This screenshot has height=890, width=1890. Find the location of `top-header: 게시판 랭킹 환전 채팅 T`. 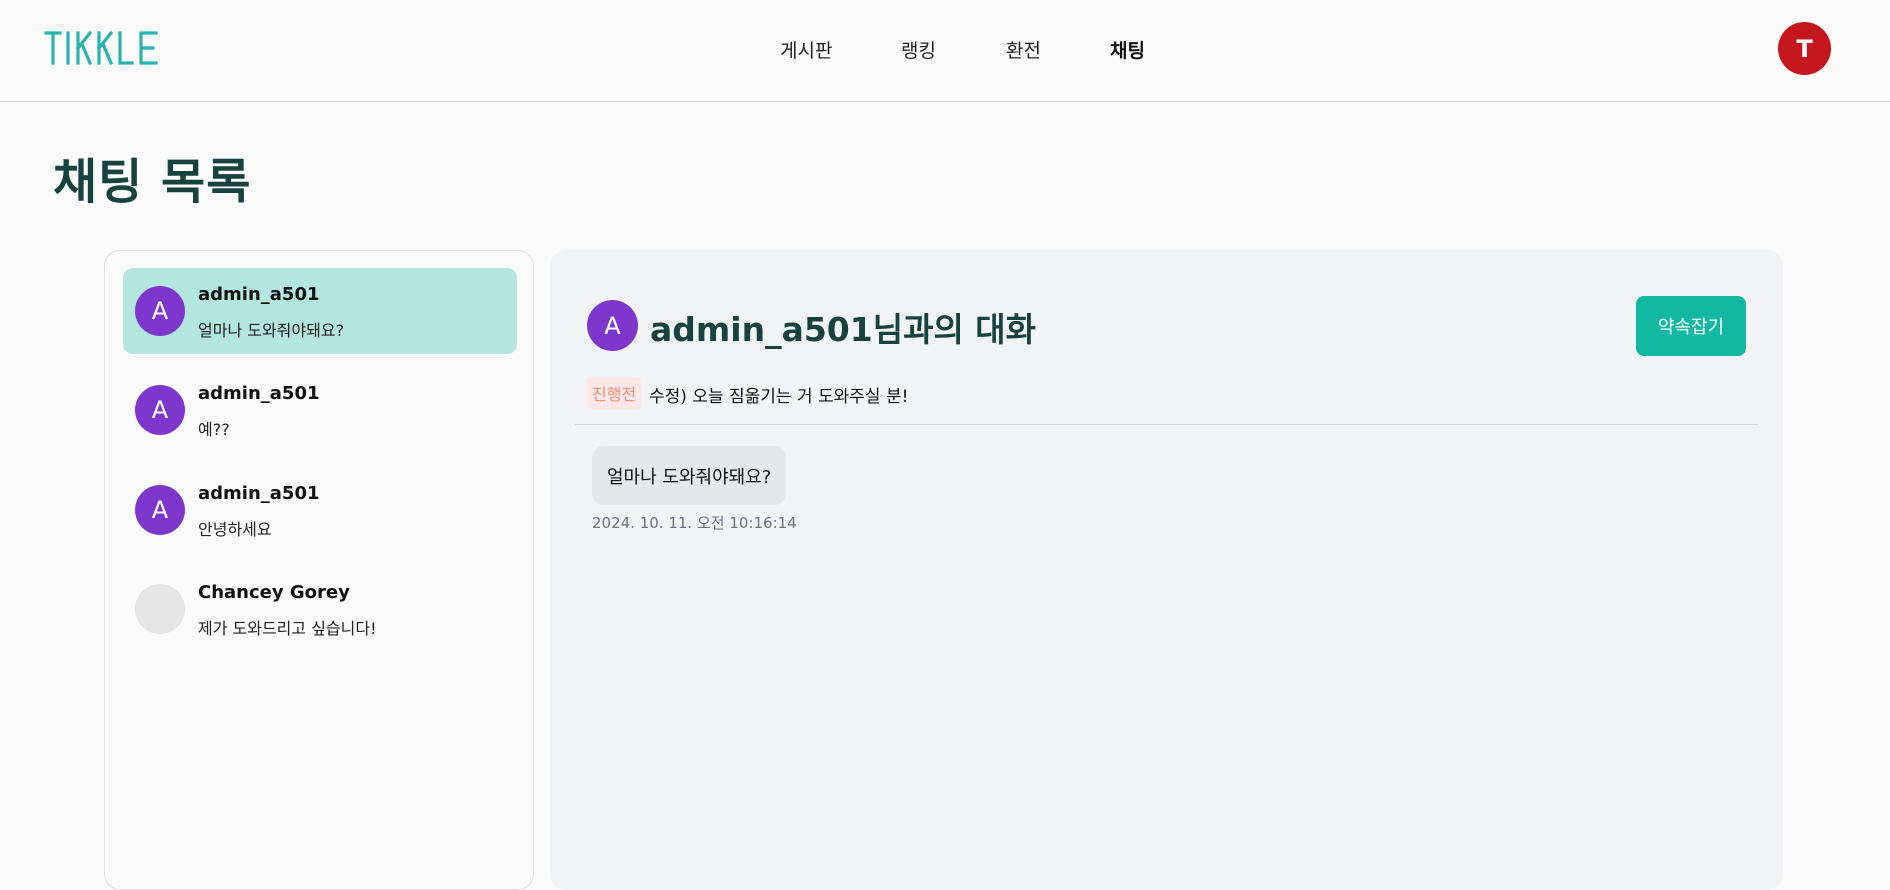

top-header: 게시판 랭킹 환전 채팅 T is located at coordinates (945, 51).